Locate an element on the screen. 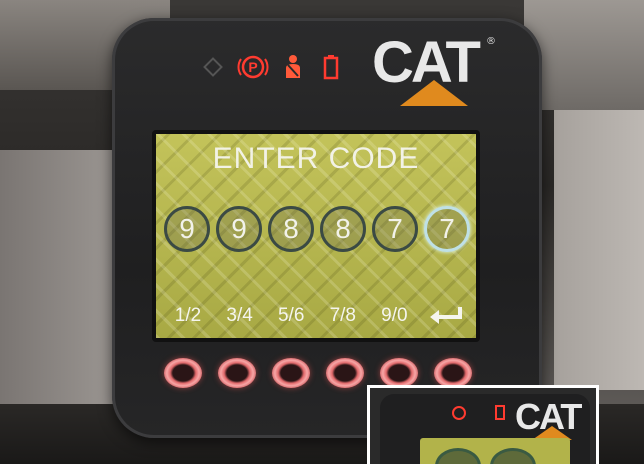 The image size is (644, 464). softkey-label-1-2: 1/2 is located at coordinates (188, 315).